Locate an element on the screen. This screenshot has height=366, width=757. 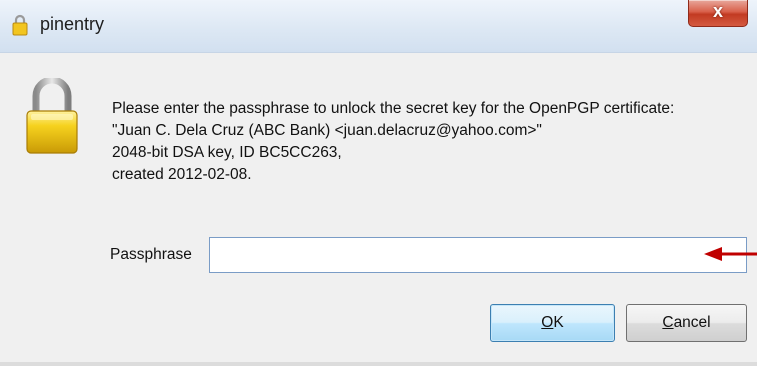
message-line: 2048-bit DSA key, ID BC5CC263, is located at coordinates (227, 152).